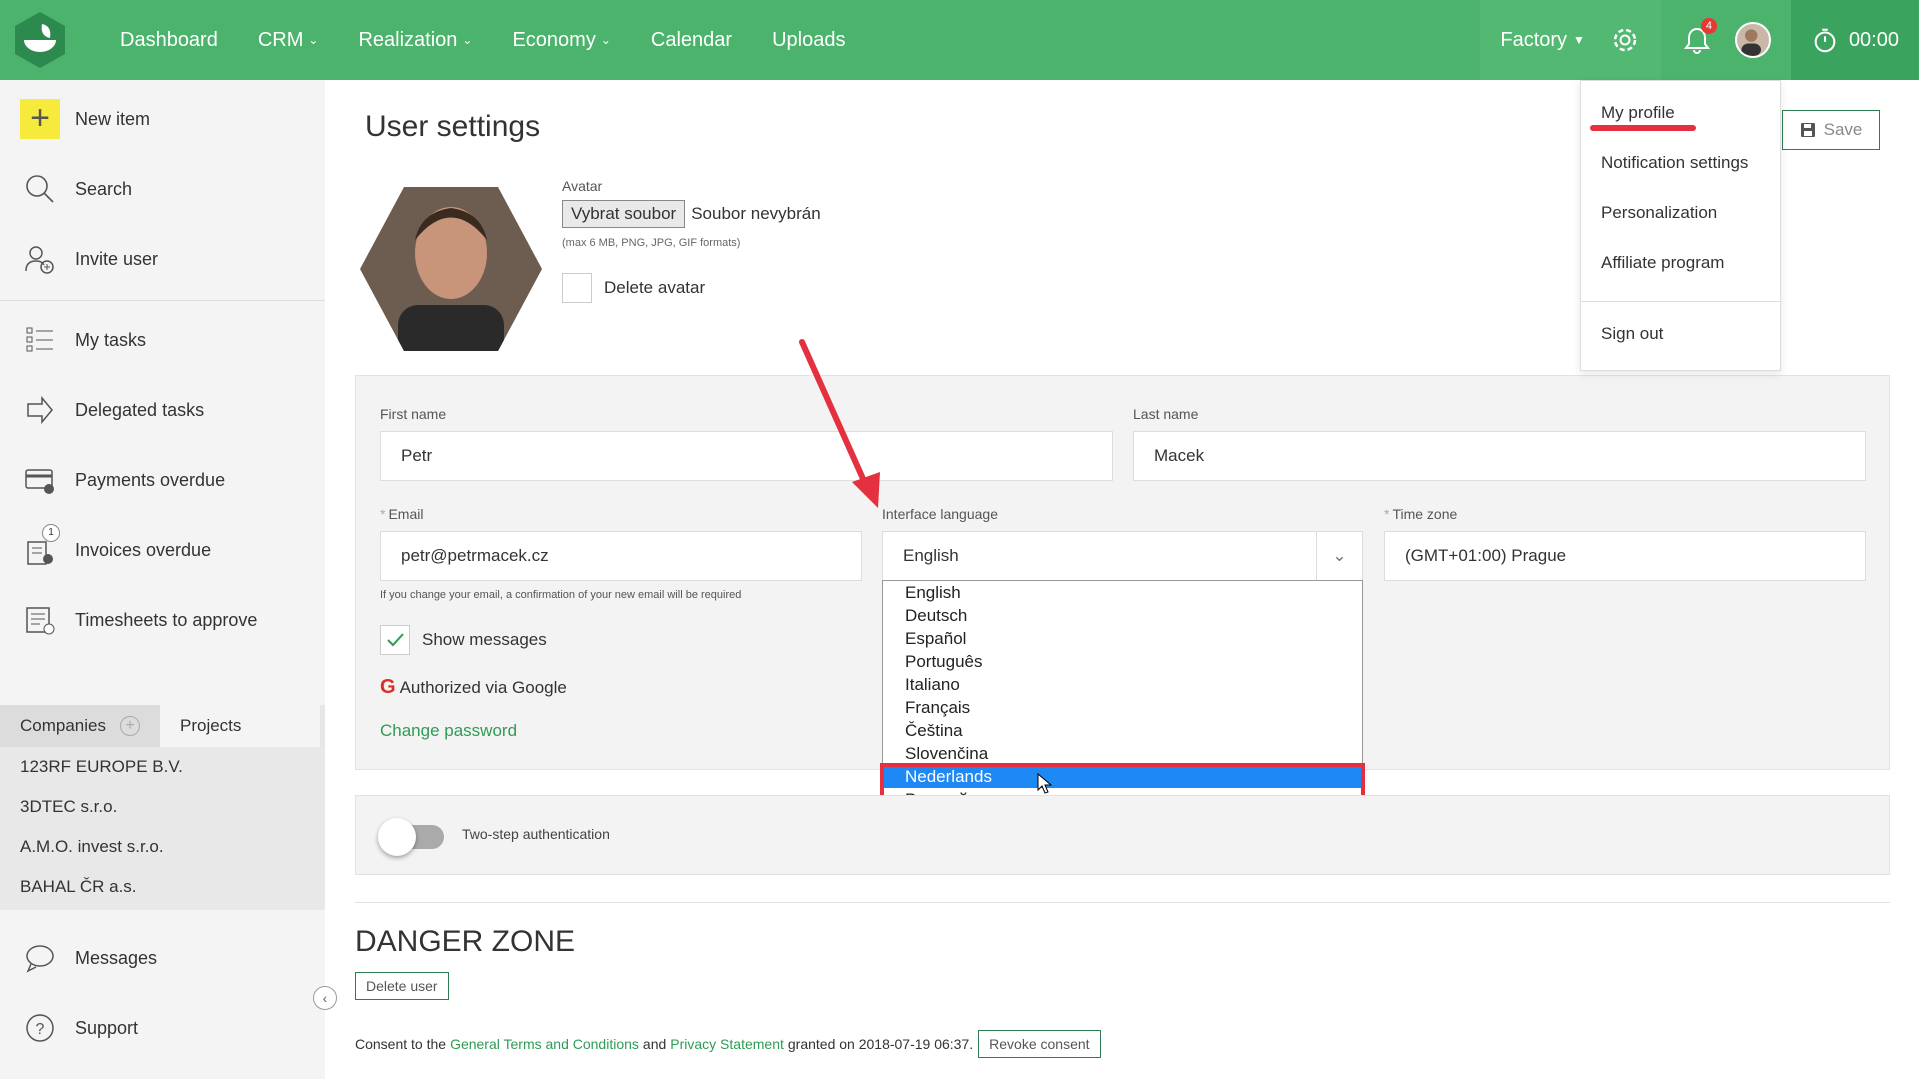 The image size is (1919, 1079). Describe the element at coordinates (169, 40) in the screenshot. I see `nav-item-dashboard: Dashboard` at that location.